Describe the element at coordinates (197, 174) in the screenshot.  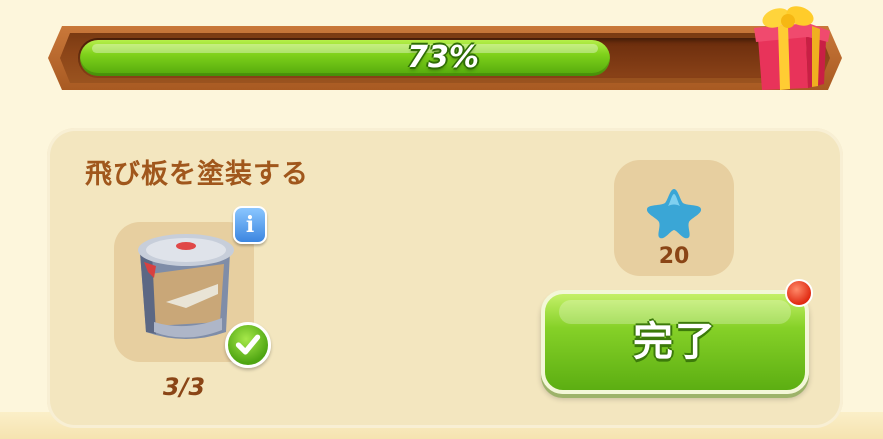
I see `task-title: 飛び板を塗装する` at that location.